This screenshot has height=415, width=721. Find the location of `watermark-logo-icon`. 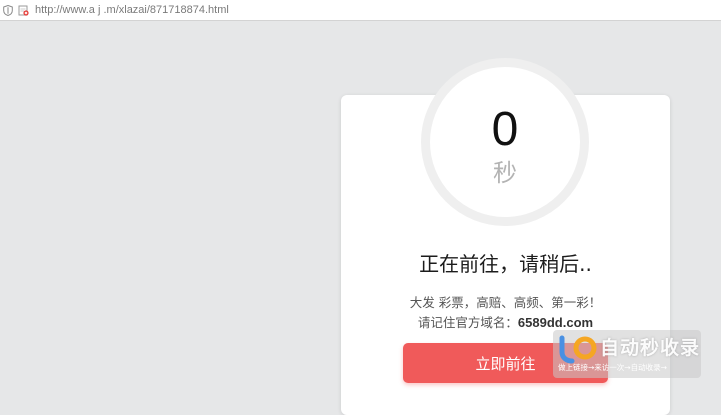

watermark-logo-icon is located at coordinates (578, 349).